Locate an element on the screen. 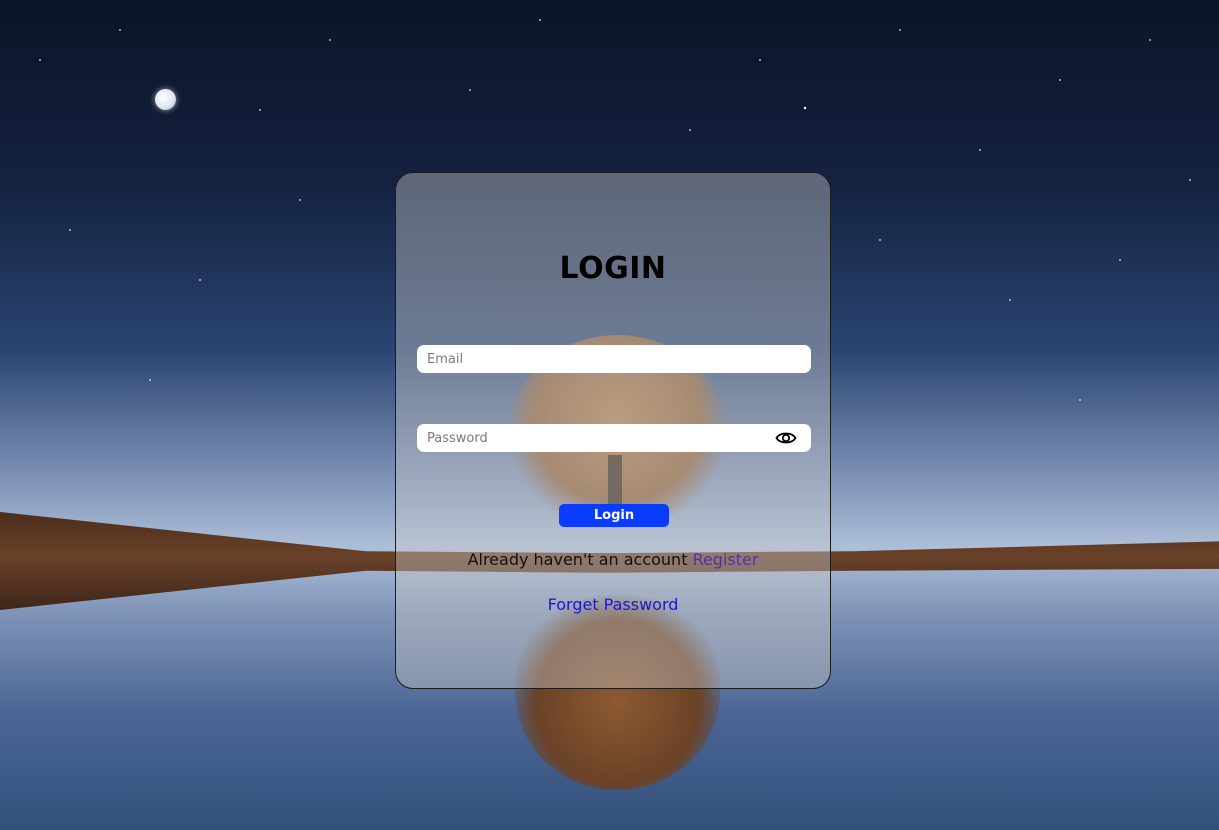  moon is located at coordinates (165, 99).